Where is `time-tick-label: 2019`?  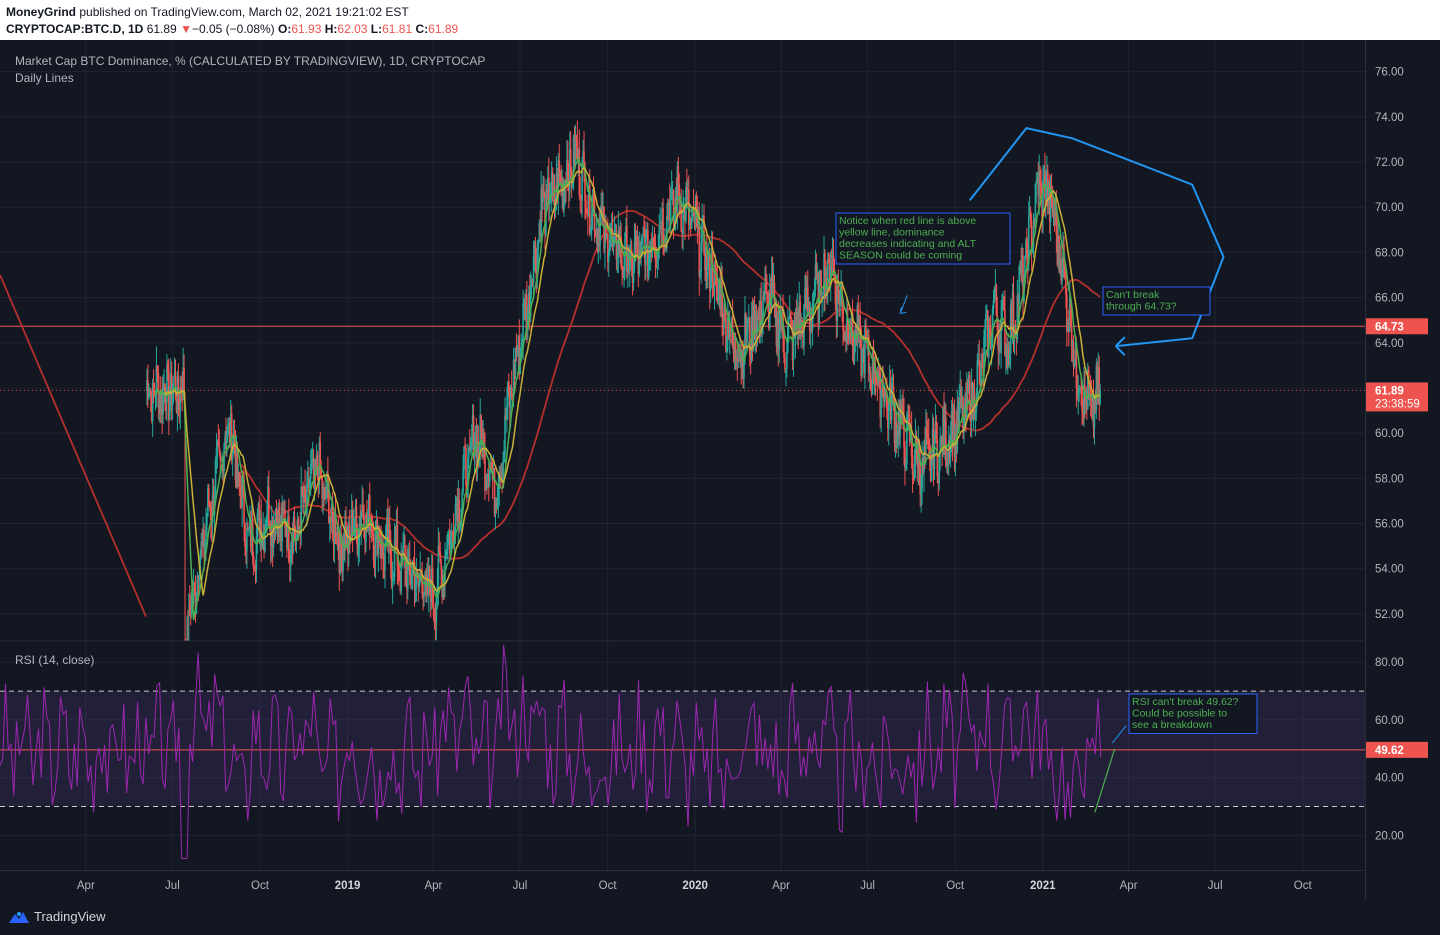
time-tick-label: 2019 is located at coordinates (348, 886).